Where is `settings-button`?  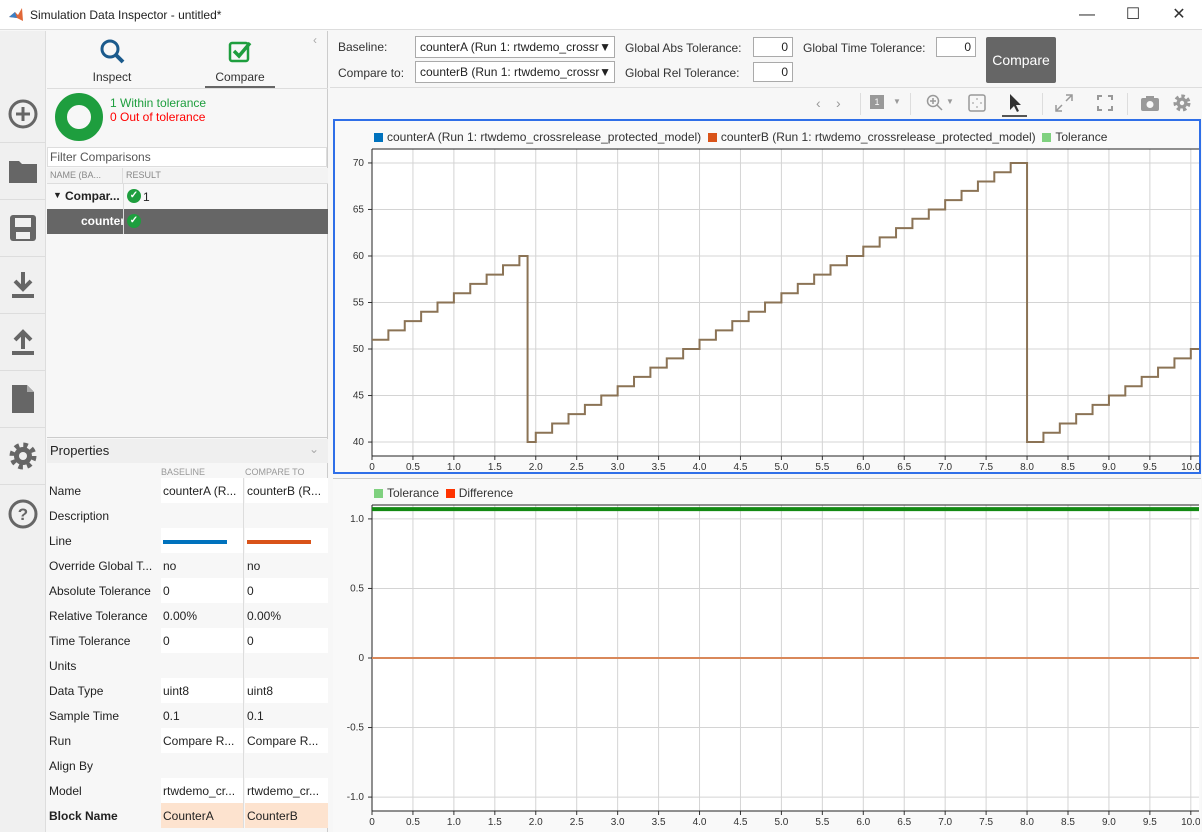 settings-button is located at coordinates (23, 456).